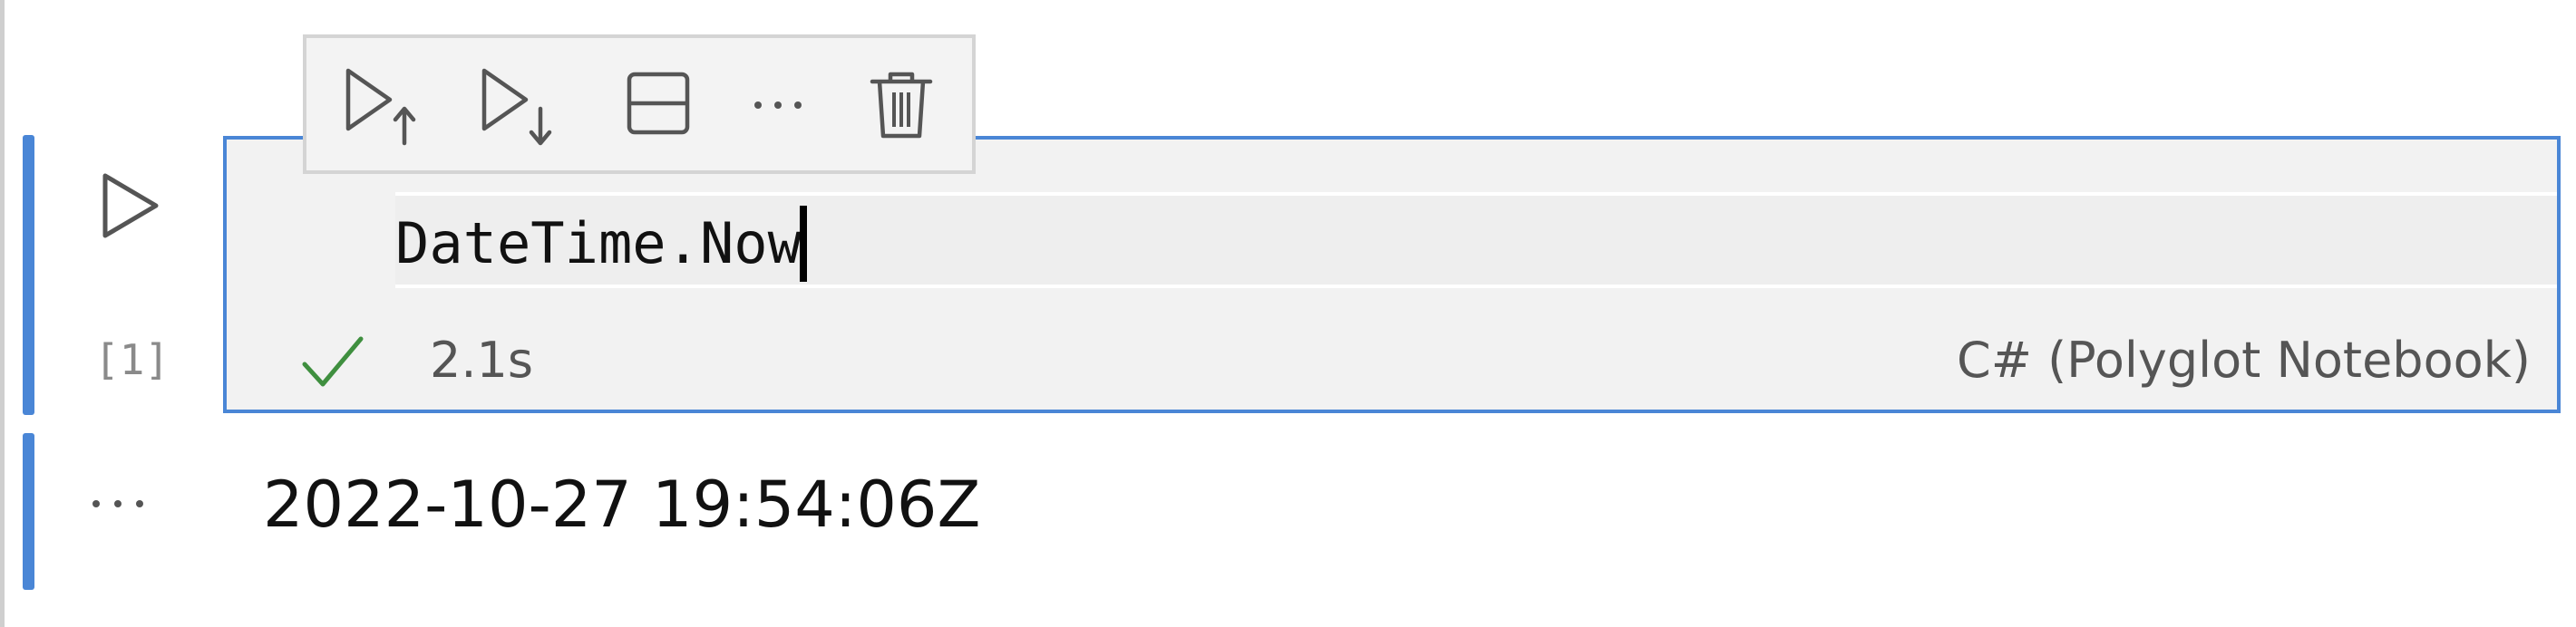 This screenshot has height=627, width=2576. I want to click on play-icon, so click(130, 206).